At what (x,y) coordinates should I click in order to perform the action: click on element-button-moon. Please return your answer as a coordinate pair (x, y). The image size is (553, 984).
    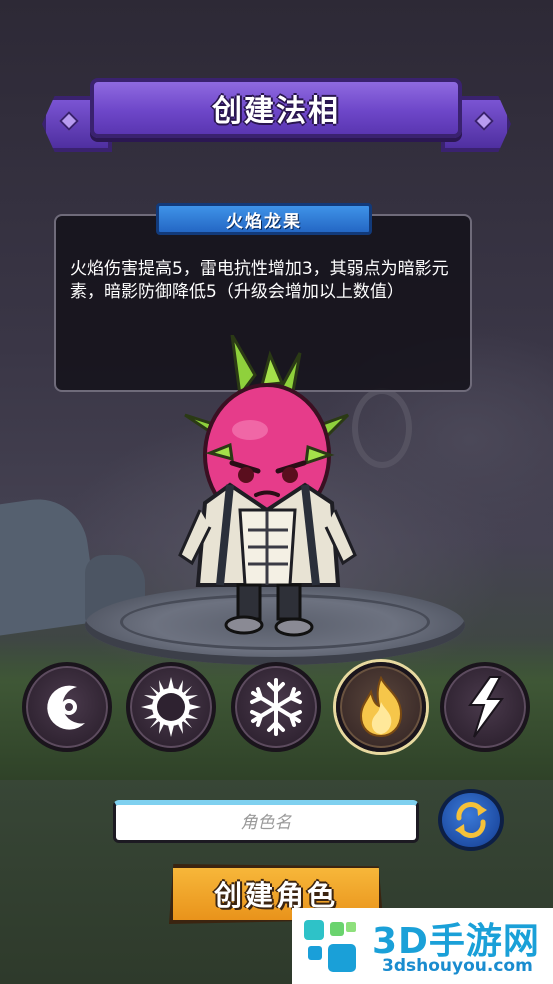
    Looking at the image, I should click on (67, 707).